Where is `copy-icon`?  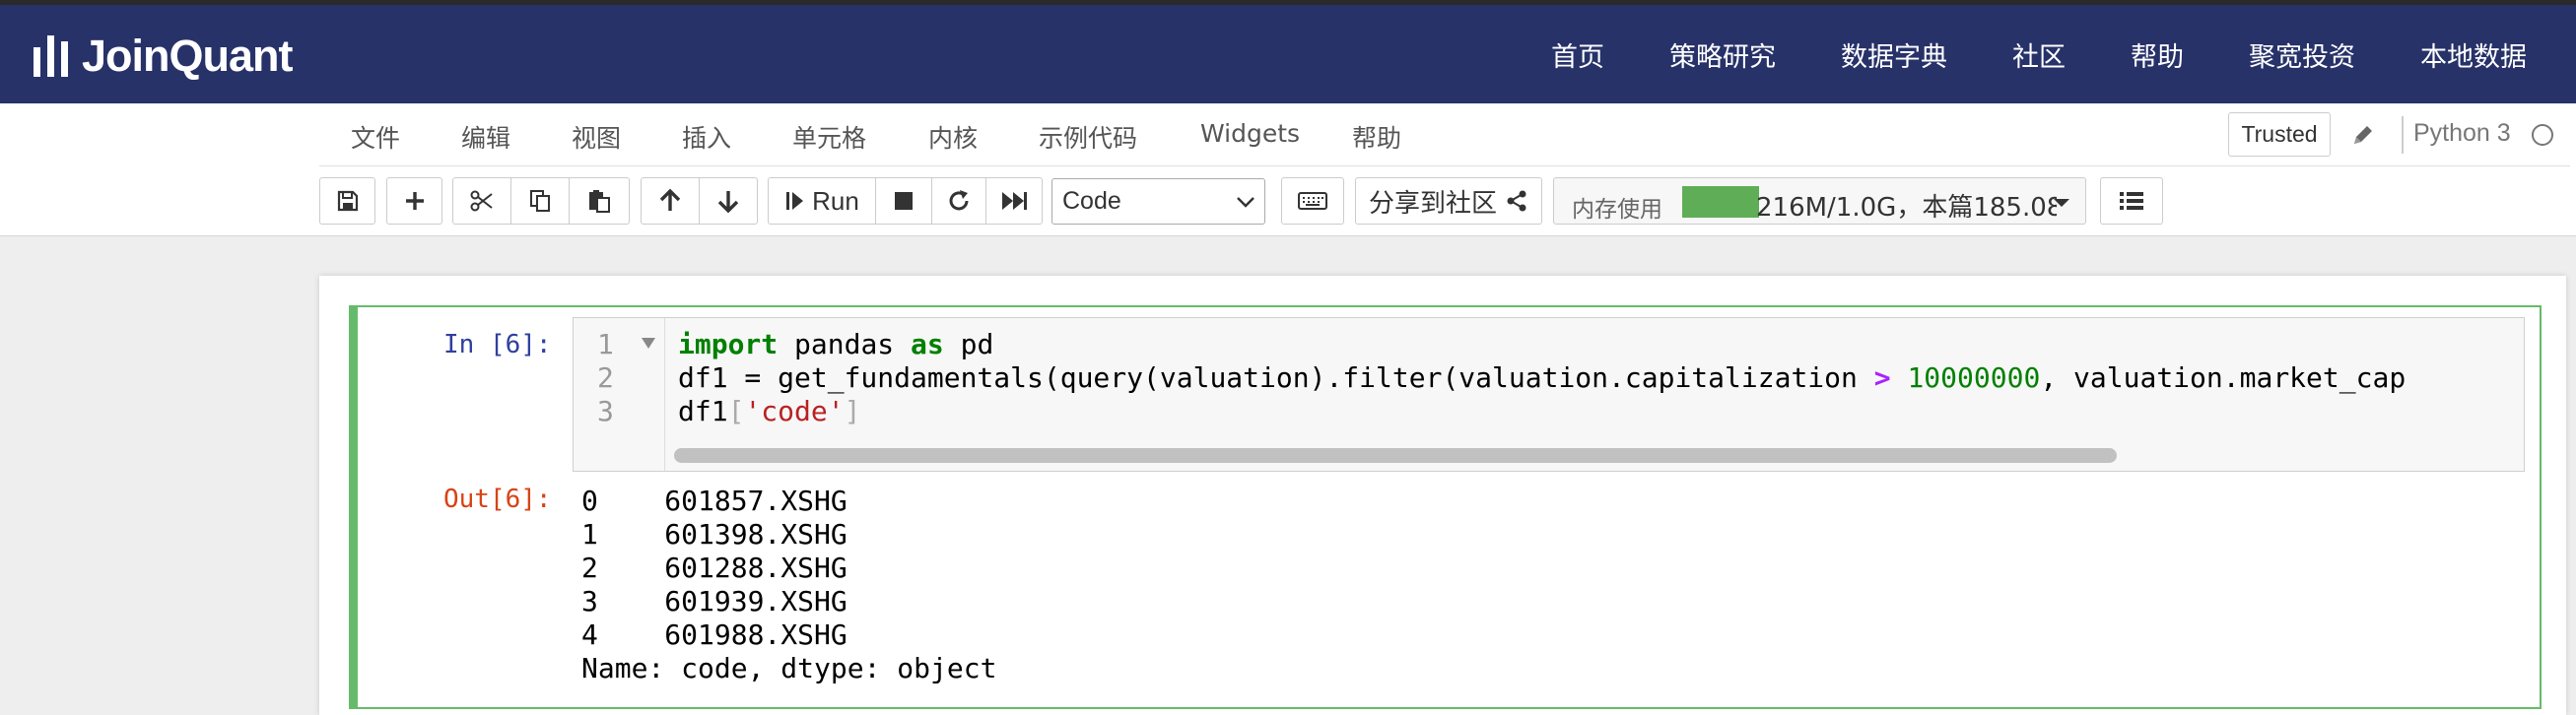 copy-icon is located at coordinates (540, 201).